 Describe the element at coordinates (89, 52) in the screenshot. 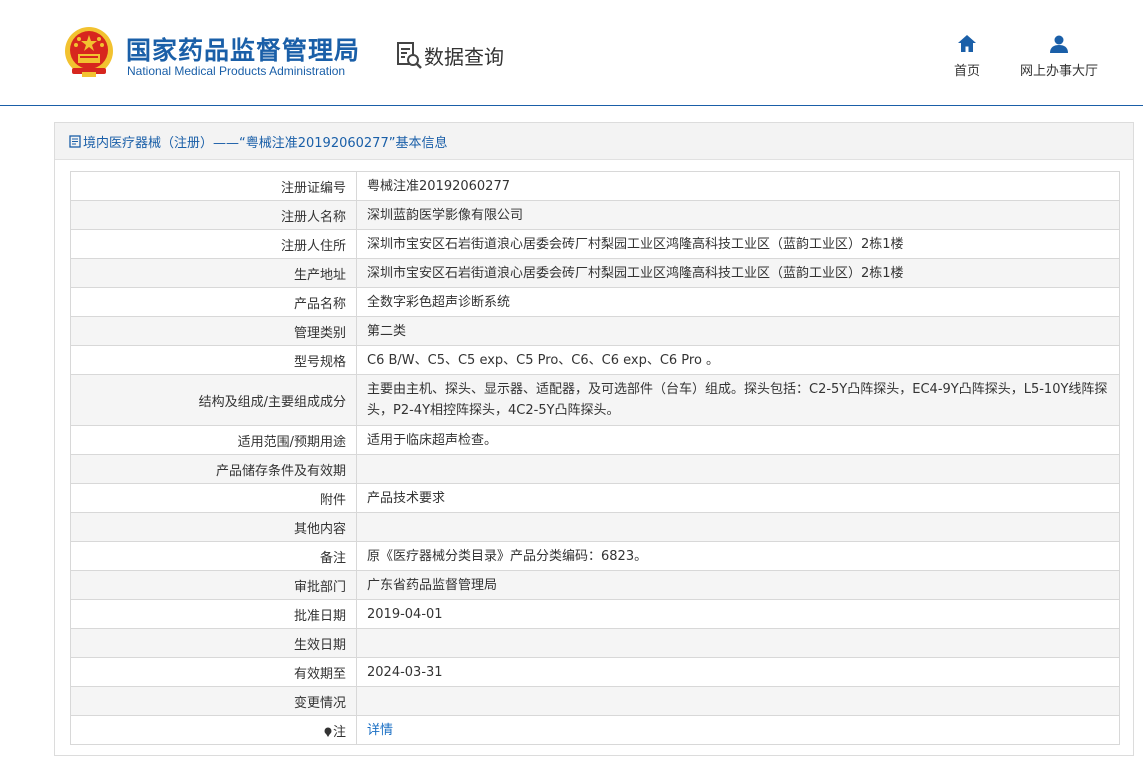

I see `national-emblem-icon` at that location.